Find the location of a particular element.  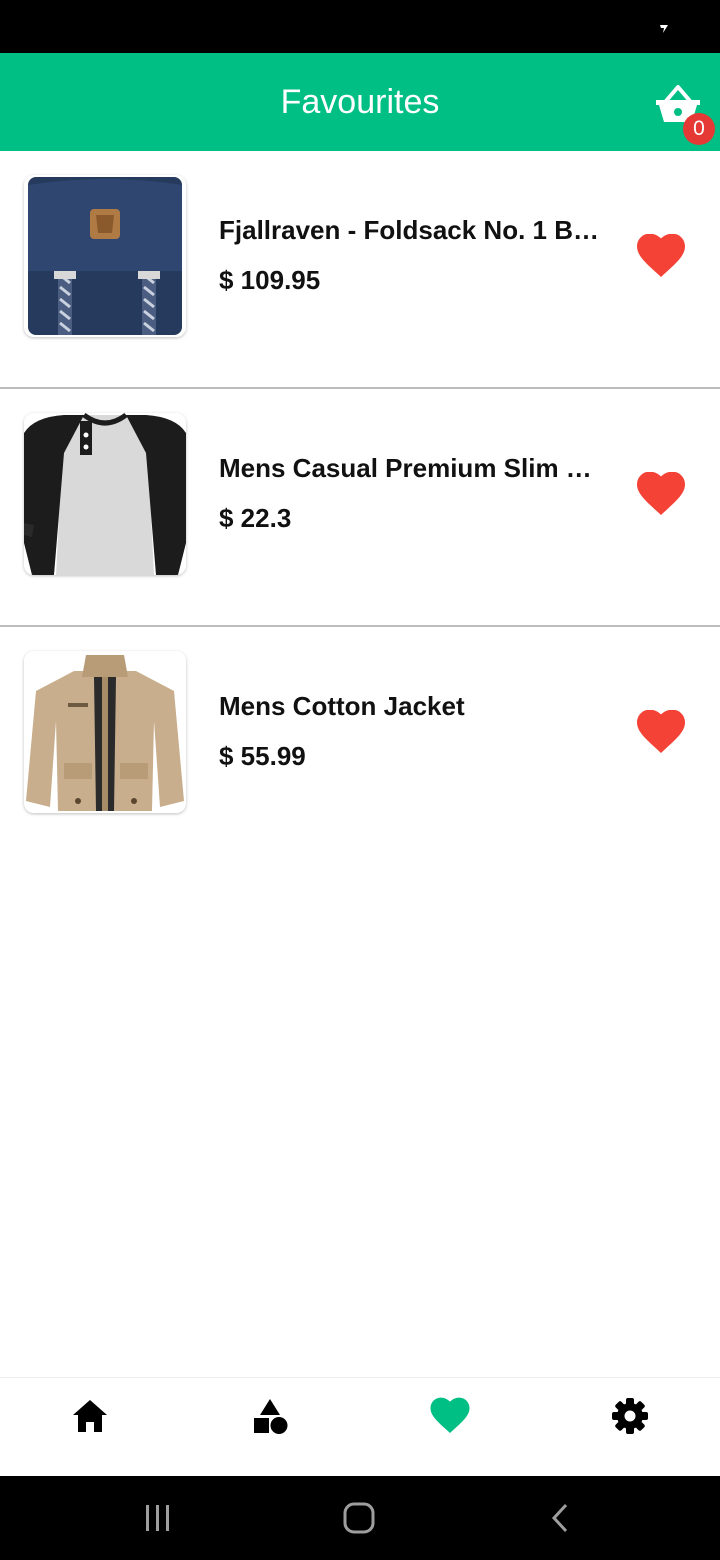

cotton-jacket-image is located at coordinates (105, 732).